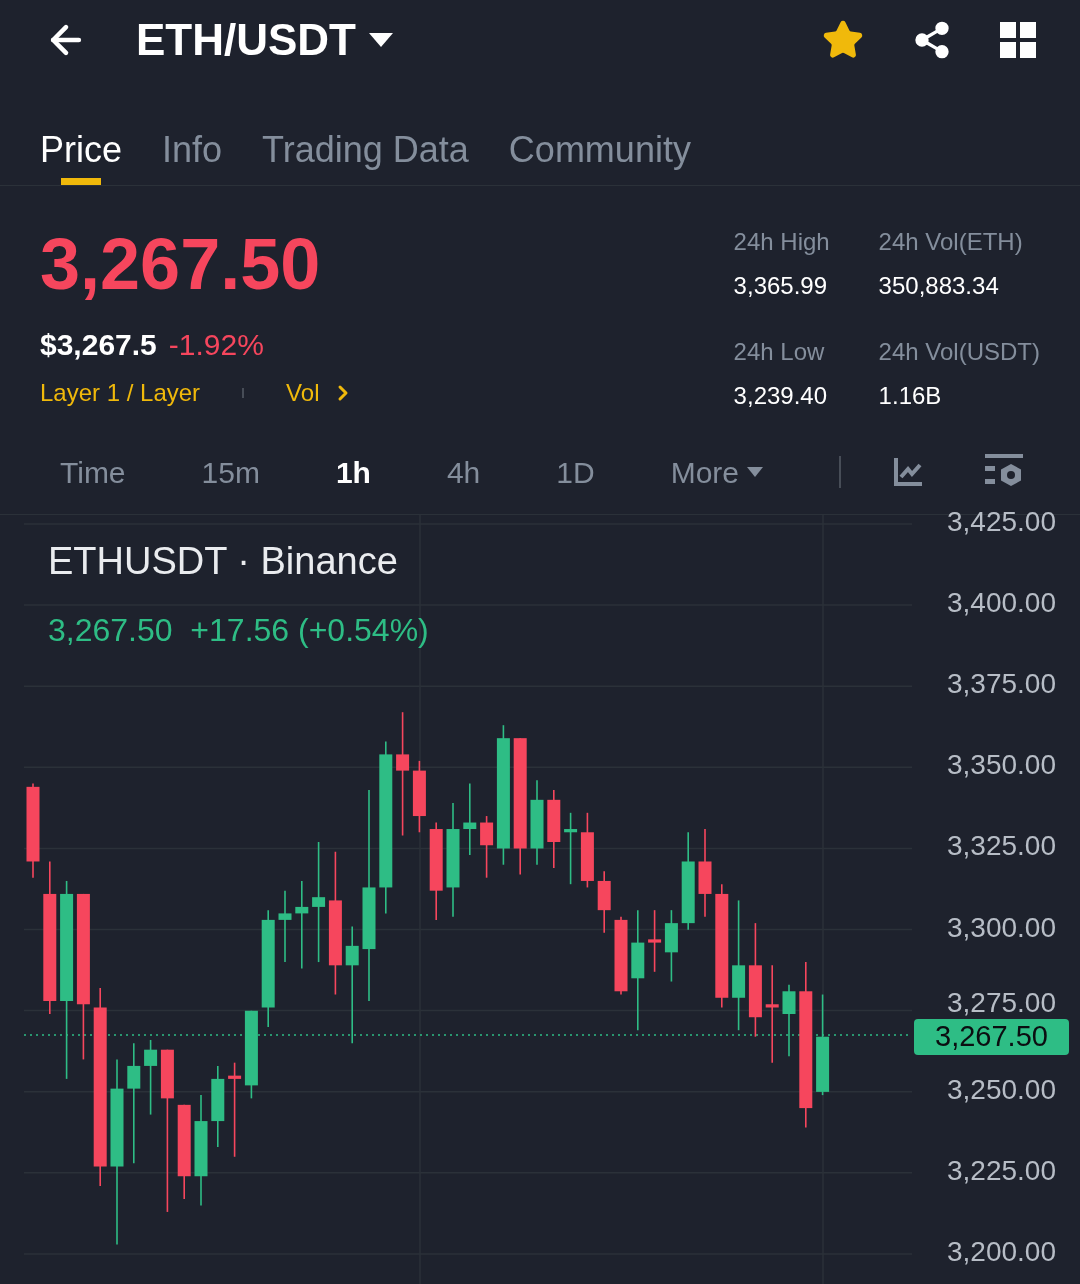 This screenshot has width=1080, height=1284. What do you see at coordinates (303, 393) in the screenshot?
I see `volume-tag: Vol` at bounding box center [303, 393].